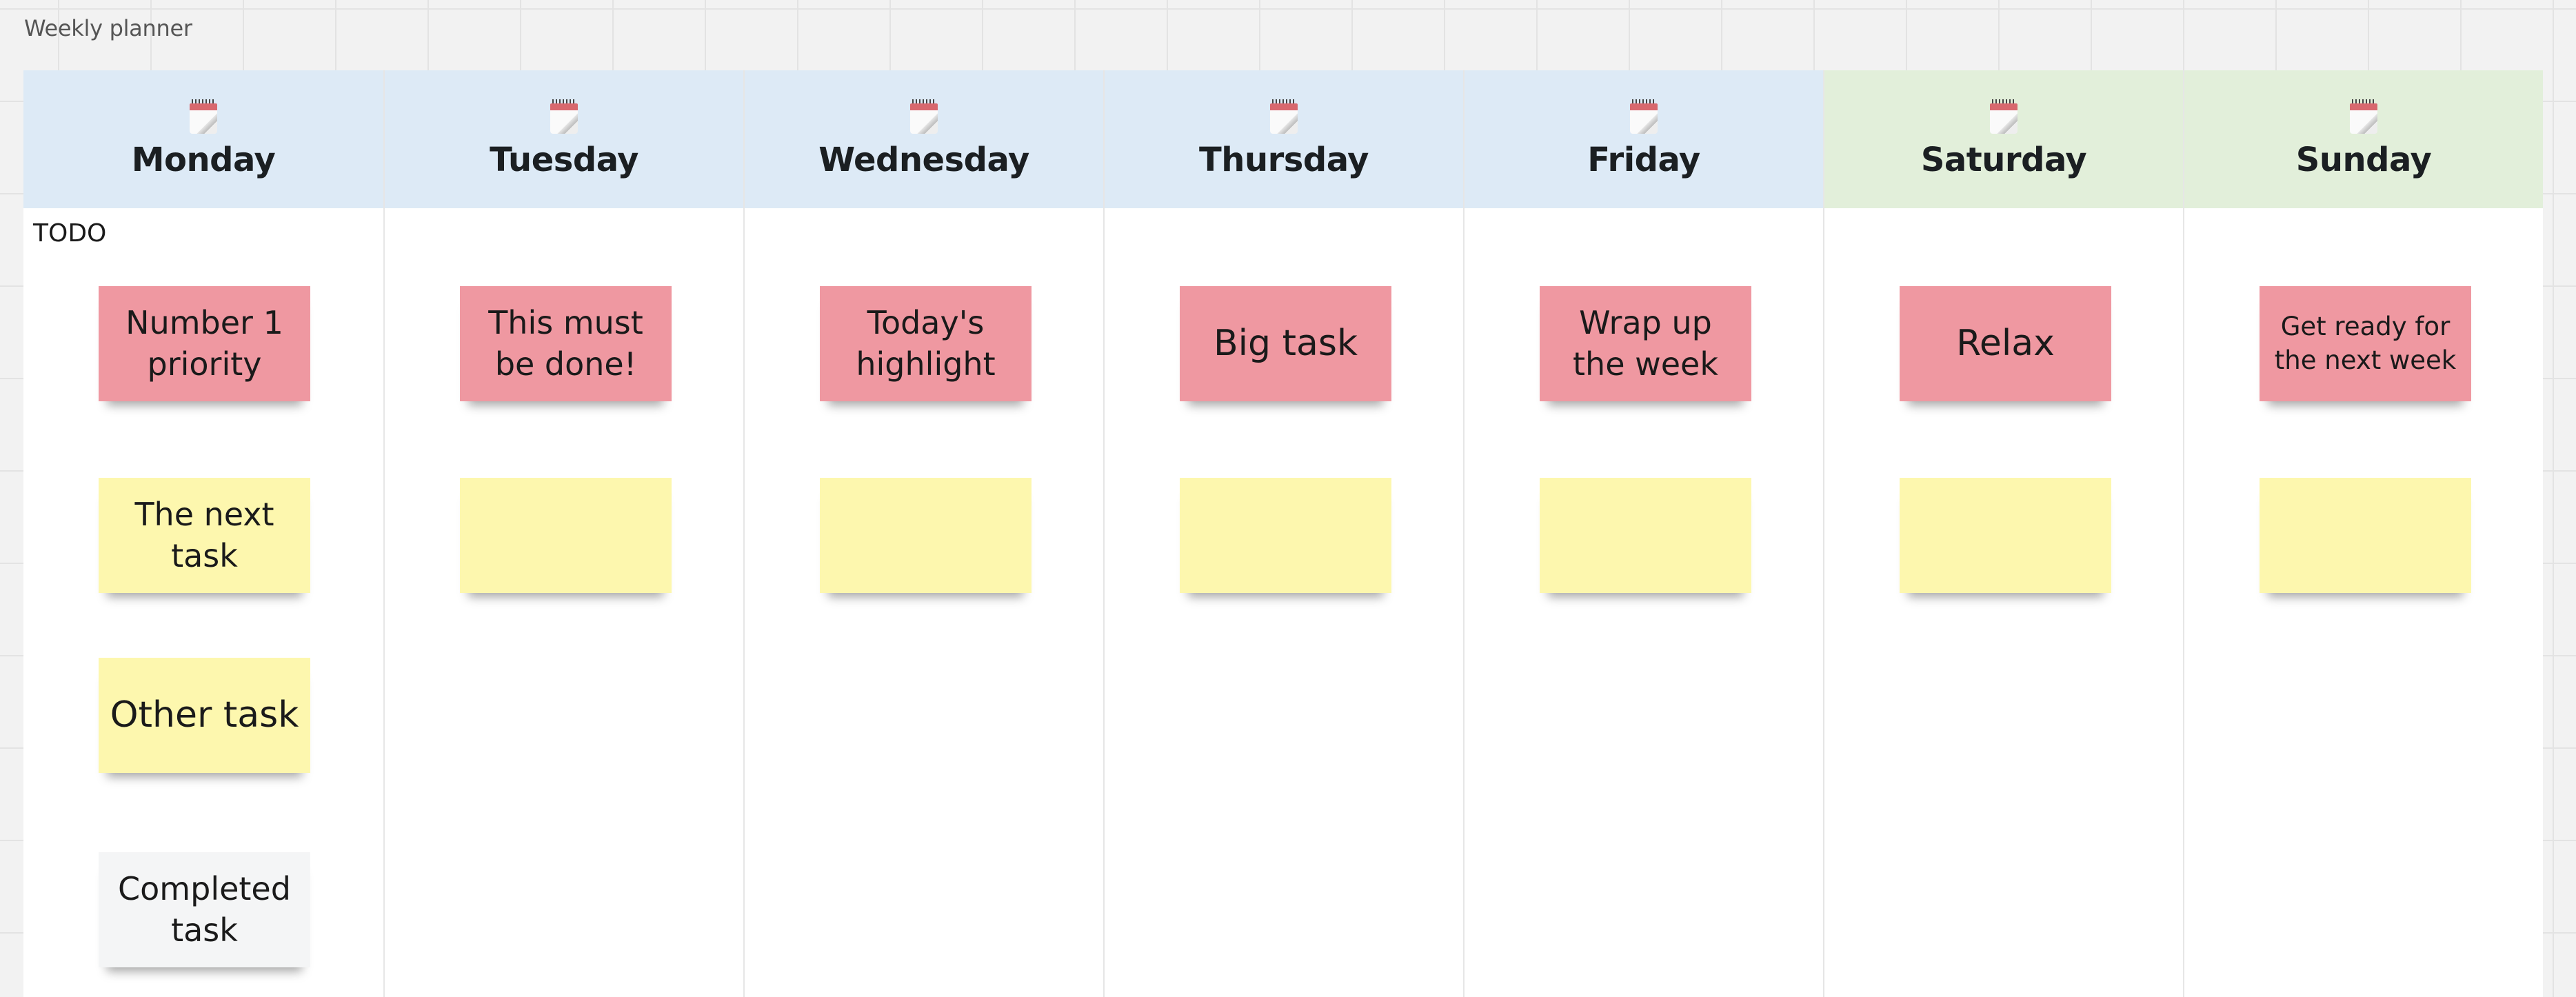 The width and height of the screenshot is (2576, 997). What do you see at coordinates (108, 28) in the screenshot?
I see `board-title: Weekly planner` at bounding box center [108, 28].